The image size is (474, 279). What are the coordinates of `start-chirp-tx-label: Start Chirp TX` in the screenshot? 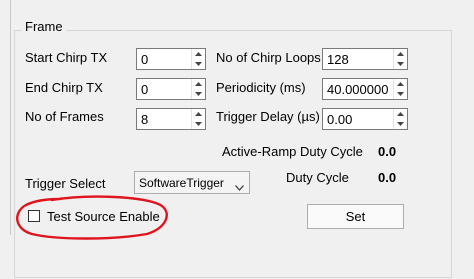 It's located at (66, 57).